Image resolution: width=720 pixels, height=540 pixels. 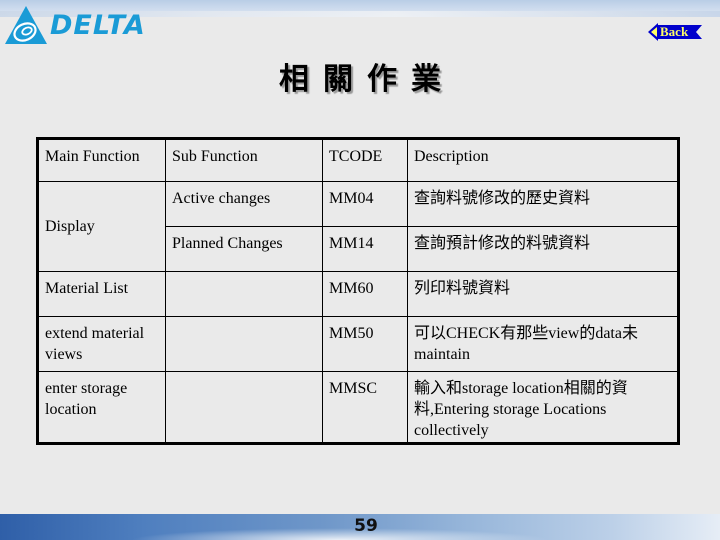 What do you see at coordinates (543, 344) in the screenshot?
I see `cell-description: 可以CHECK有那些view的data未maintain` at bounding box center [543, 344].